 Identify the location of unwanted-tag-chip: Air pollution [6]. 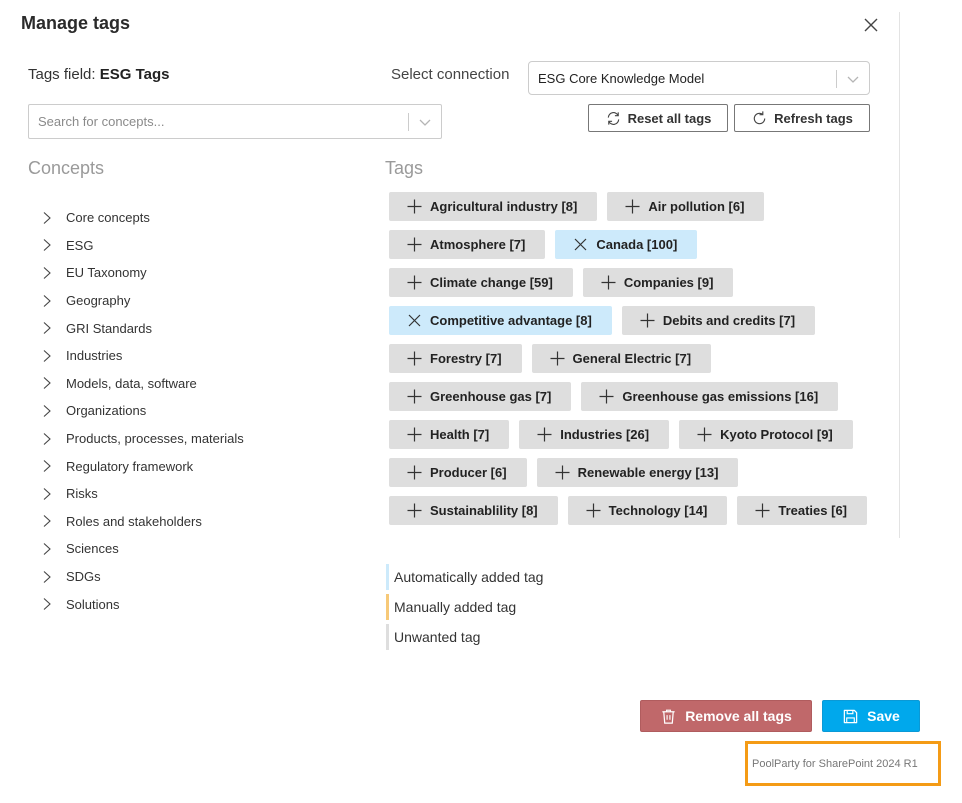
(686, 206).